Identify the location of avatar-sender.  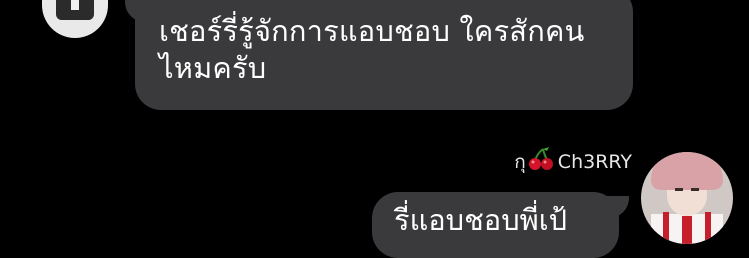
(687, 198).